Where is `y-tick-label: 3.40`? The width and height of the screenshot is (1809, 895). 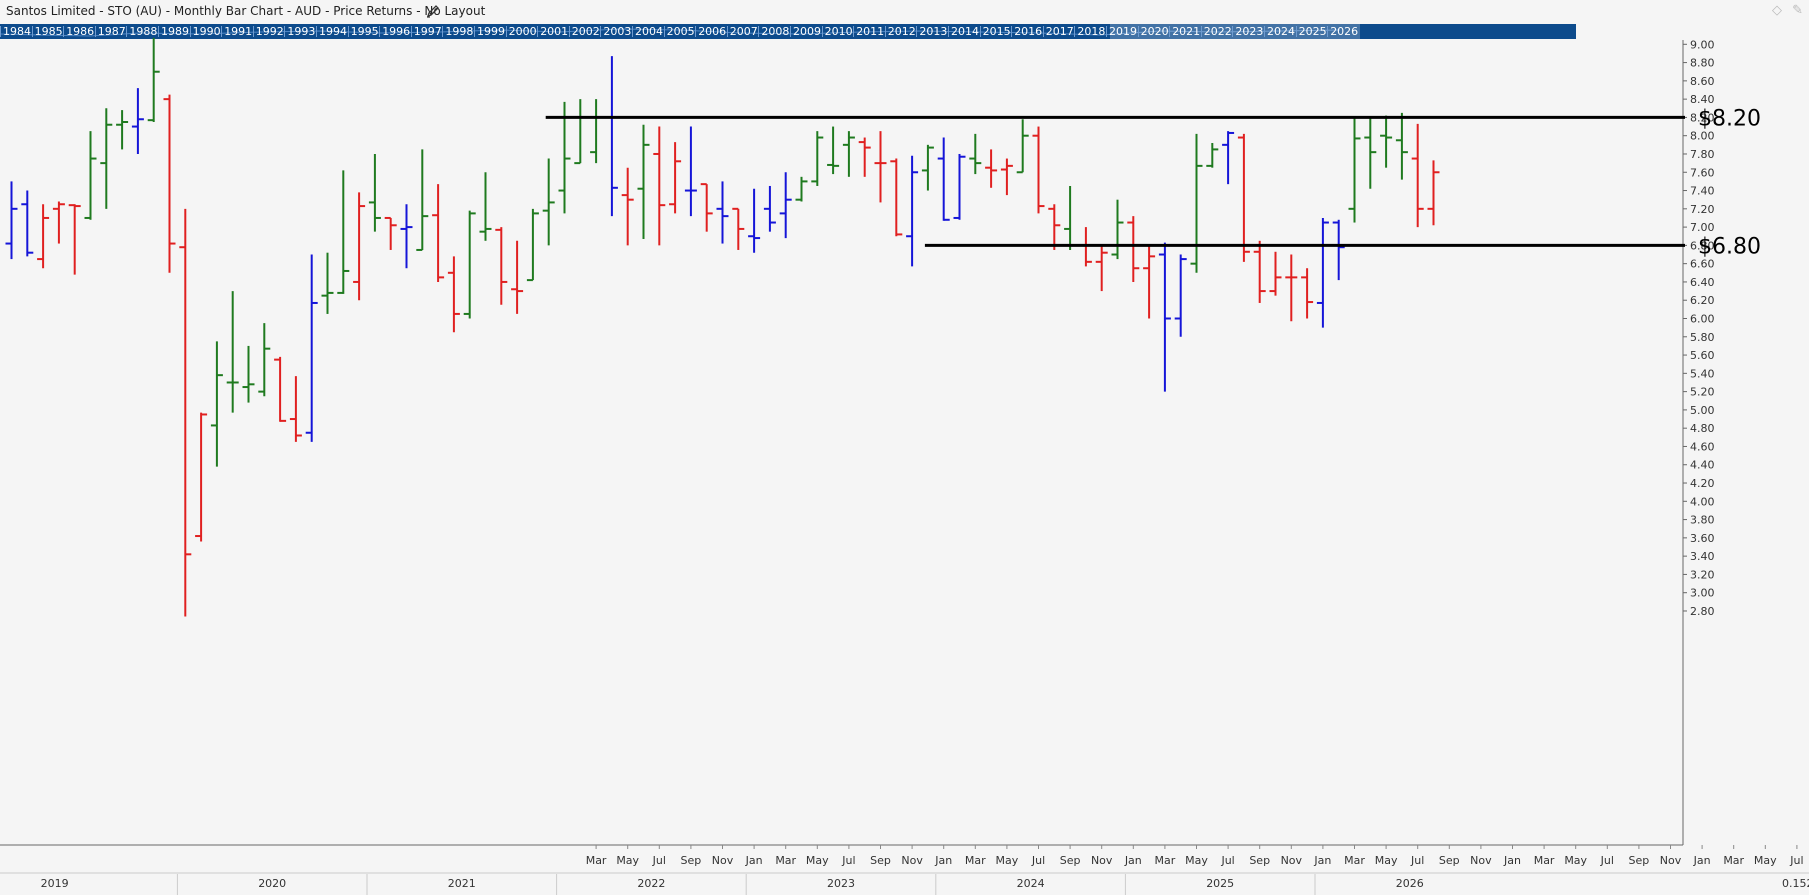
y-tick-label: 3.40 is located at coordinates (1702, 556).